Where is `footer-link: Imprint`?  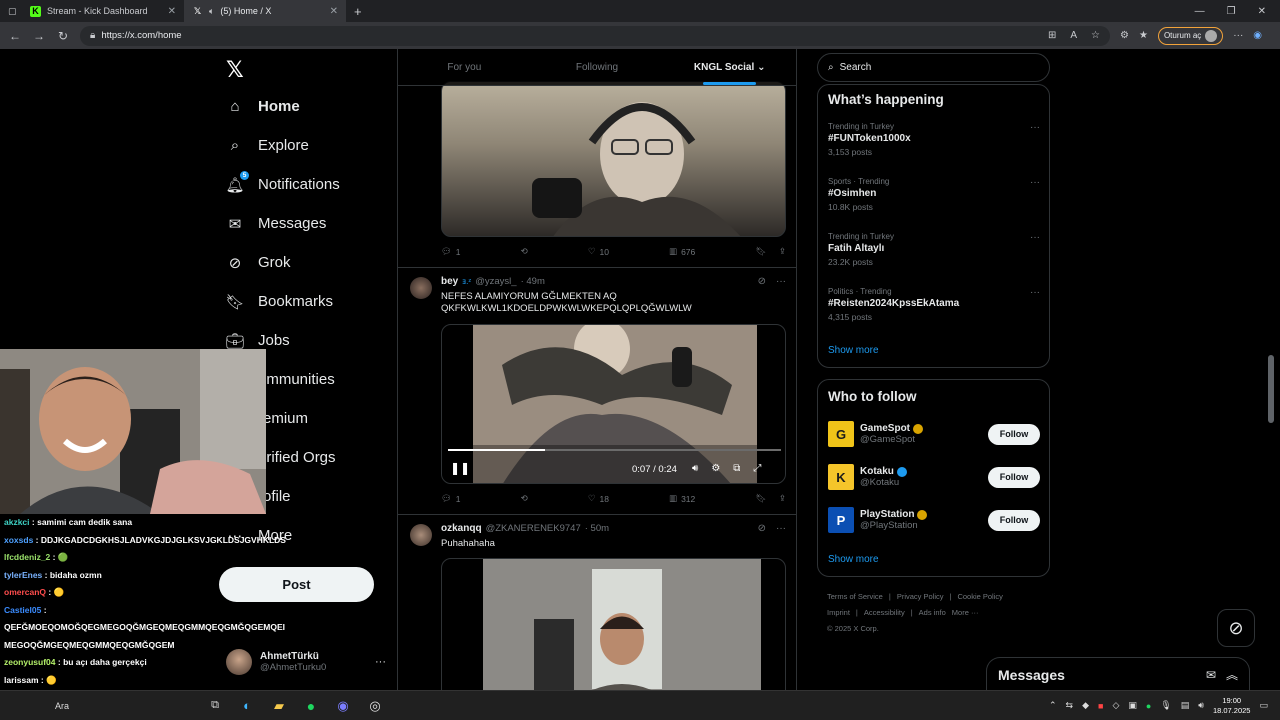
footer-link: Imprint is located at coordinates (838, 612).